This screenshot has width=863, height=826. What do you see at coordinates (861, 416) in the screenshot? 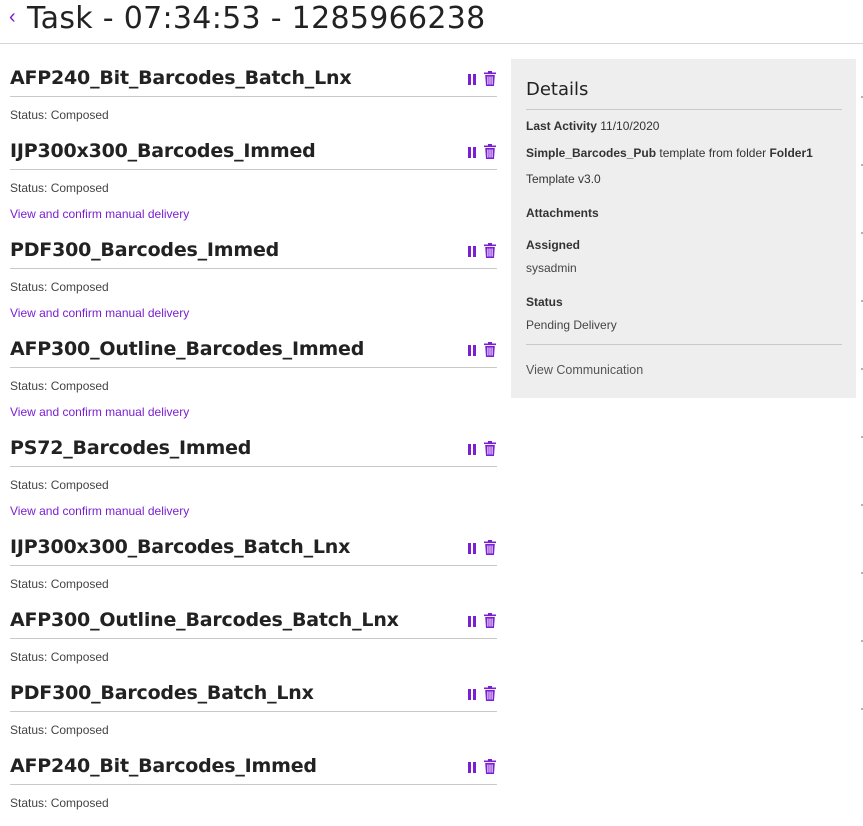
I see `scroll-edge-marks` at bounding box center [861, 416].